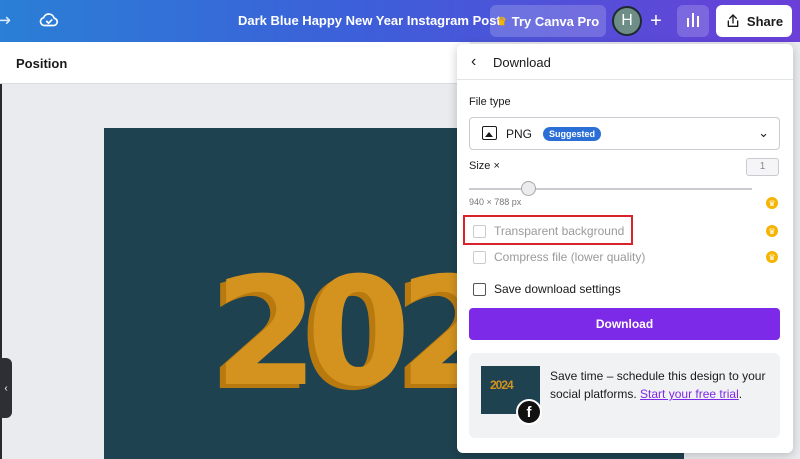  I want to click on position-toolbar: Position, so click(235, 63).